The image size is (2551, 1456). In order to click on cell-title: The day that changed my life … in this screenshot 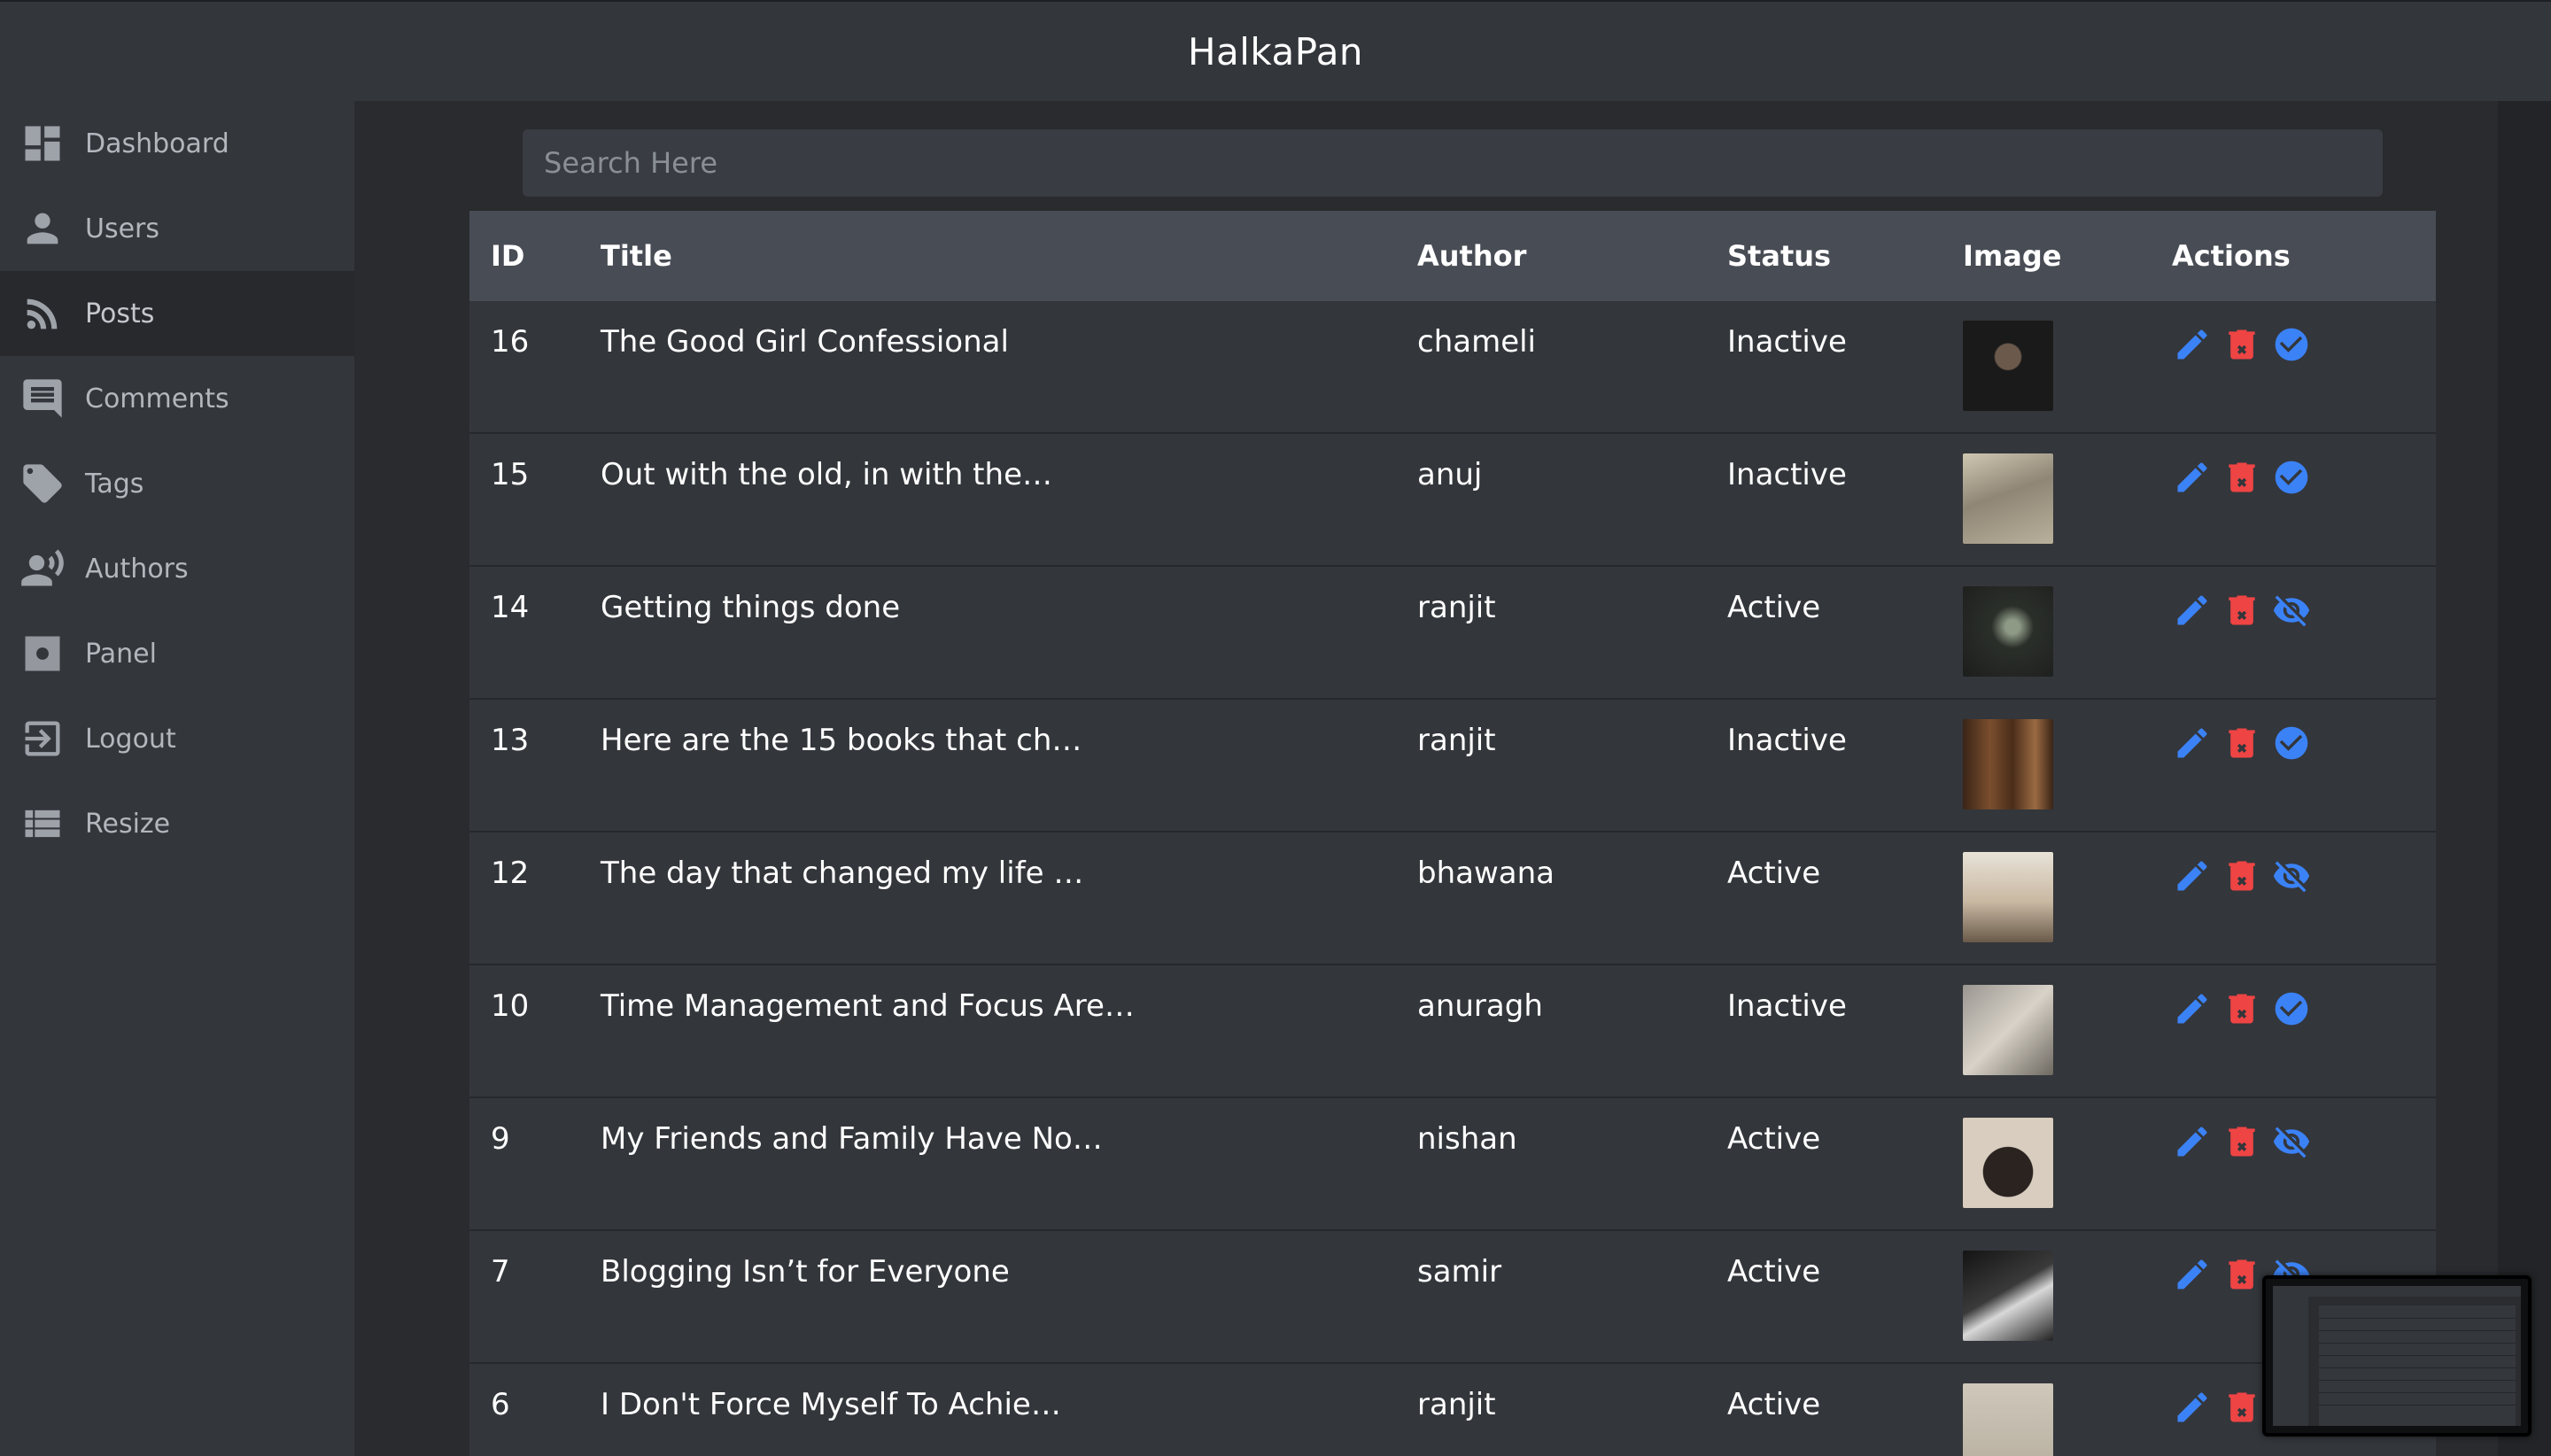, I will do `click(842, 873)`.